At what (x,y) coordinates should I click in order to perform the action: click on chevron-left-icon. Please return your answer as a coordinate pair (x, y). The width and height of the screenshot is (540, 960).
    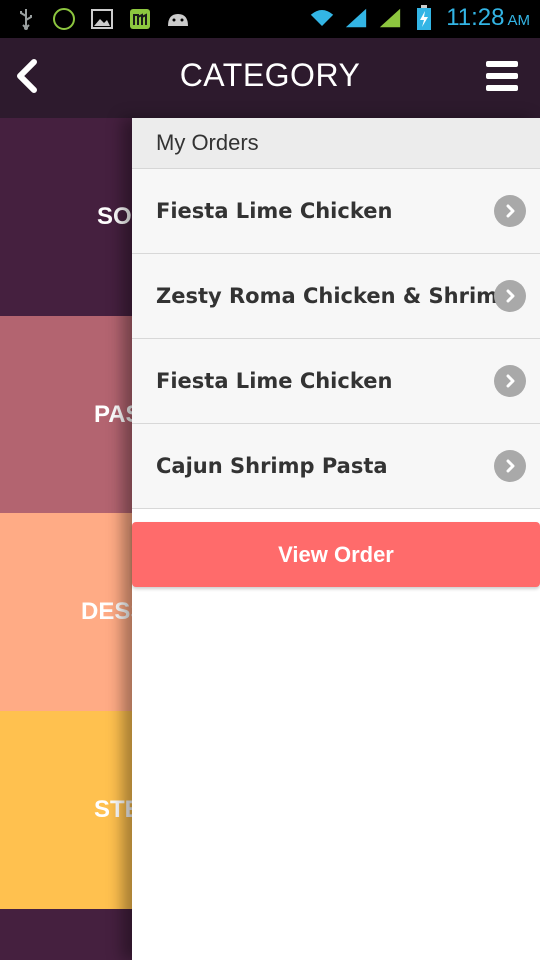
    Looking at the image, I should click on (27, 76).